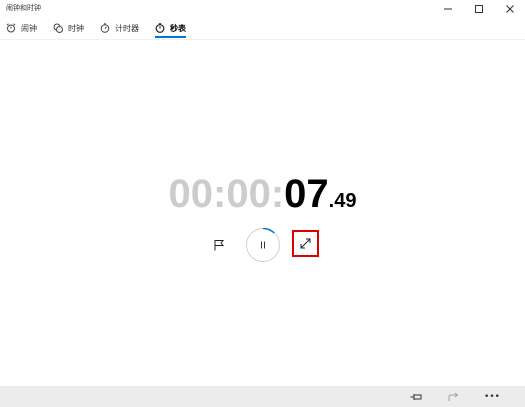 Image resolution: width=525 pixels, height=407 pixels. I want to click on pause-button, so click(263, 245).